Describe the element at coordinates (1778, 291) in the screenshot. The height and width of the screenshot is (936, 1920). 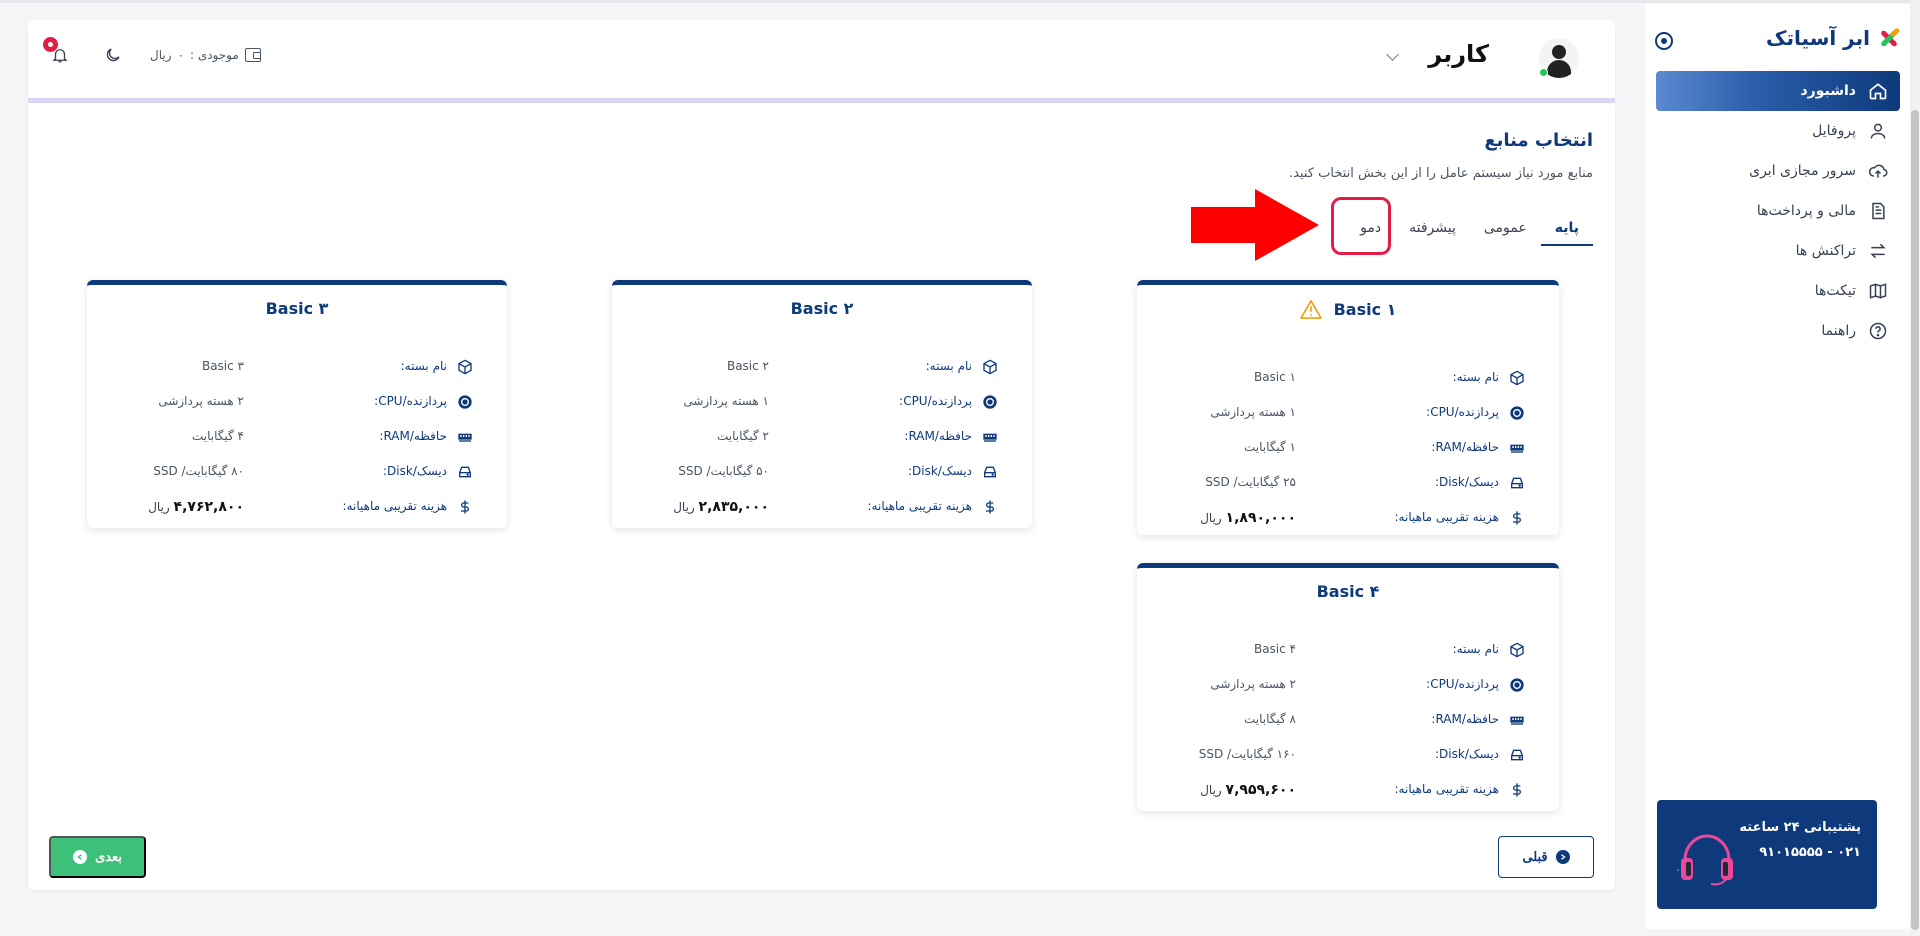
I see `sidebar-item-tickets: تیکت‌ها` at that location.